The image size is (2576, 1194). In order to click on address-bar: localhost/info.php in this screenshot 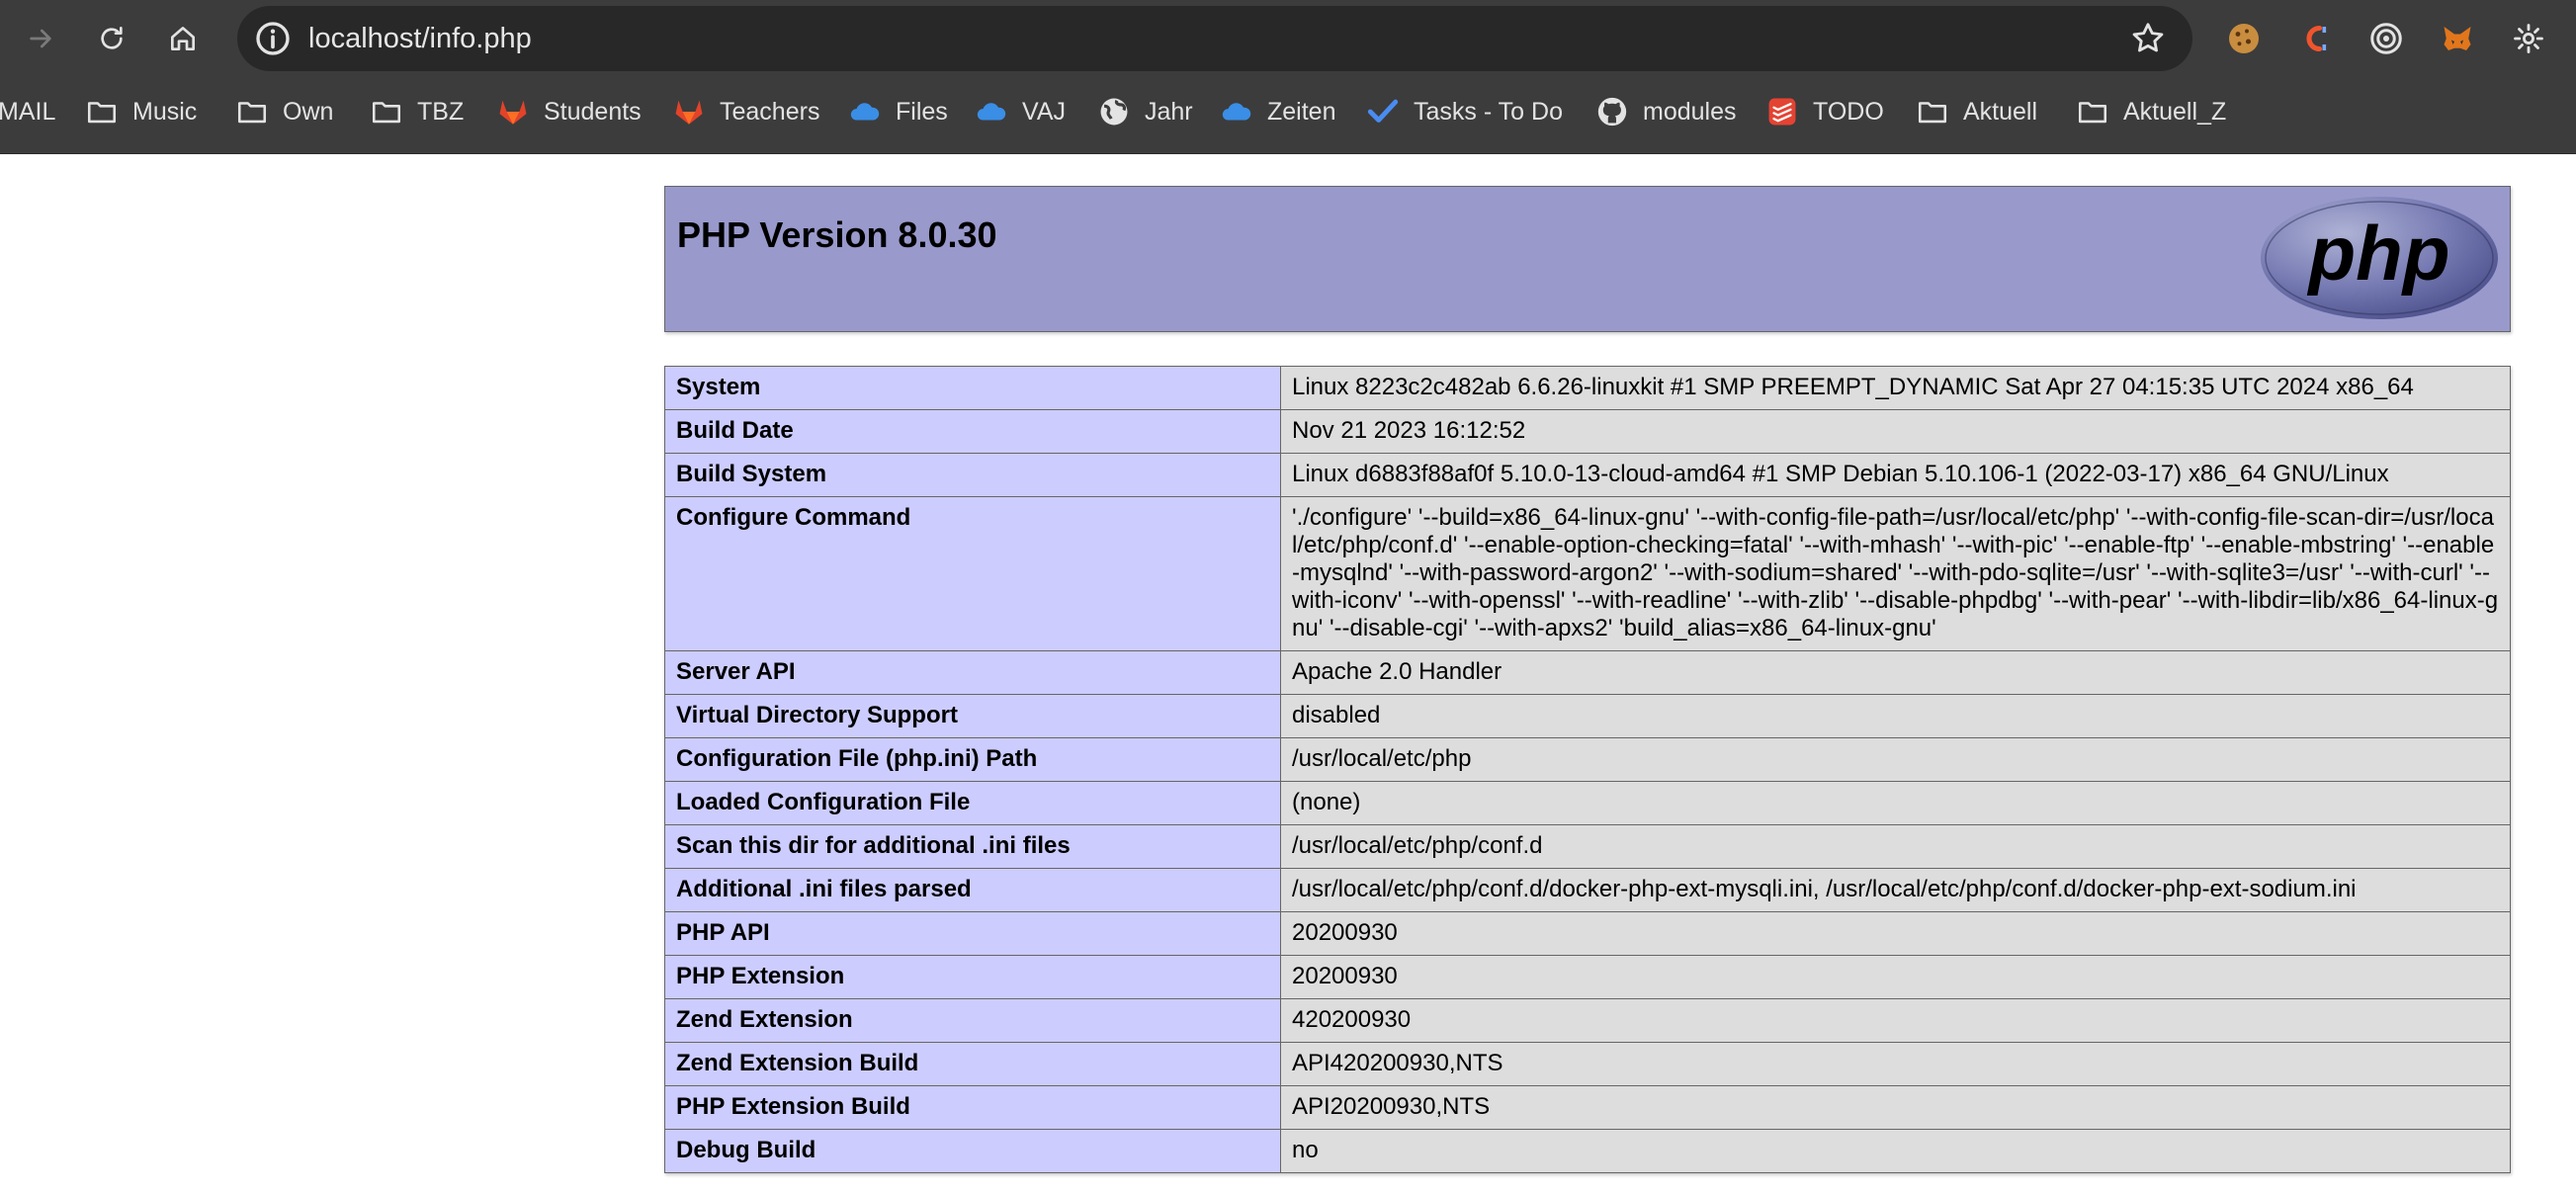, I will do `click(1214, 38)`.